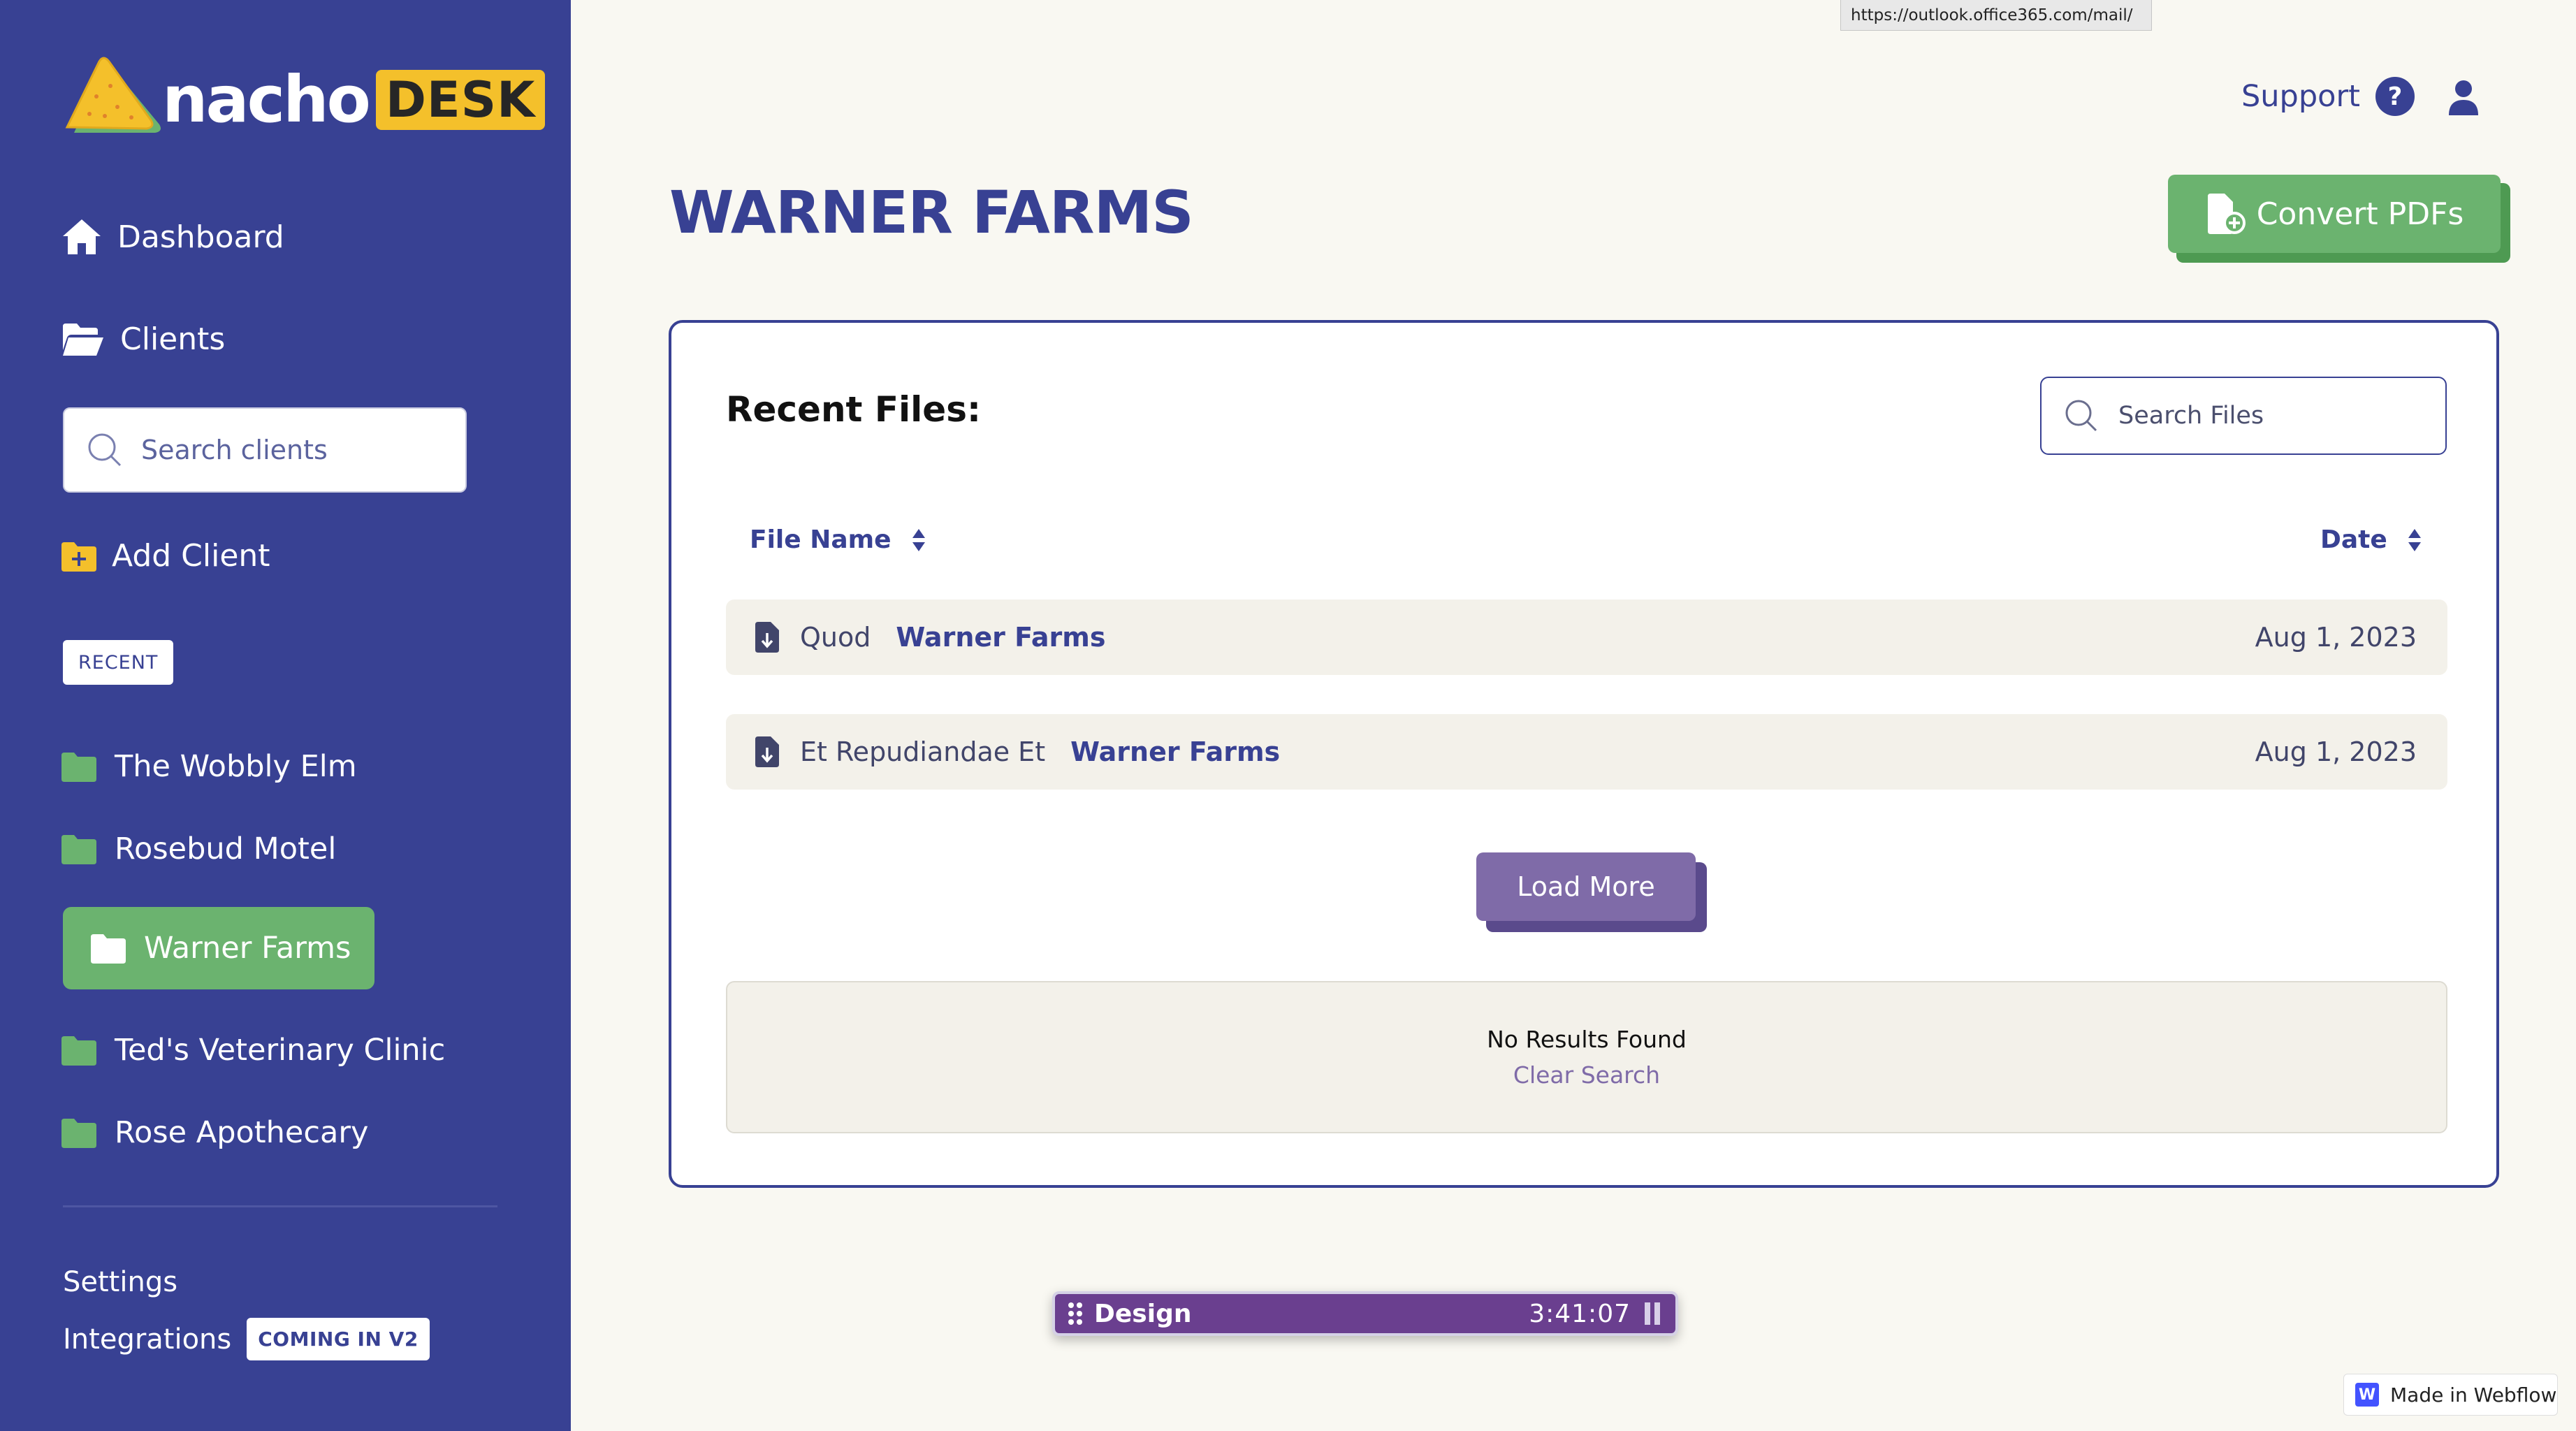 This screenshot has height=1431, width=2576. I want to click on sidebar-divider, so click(280, 1206).